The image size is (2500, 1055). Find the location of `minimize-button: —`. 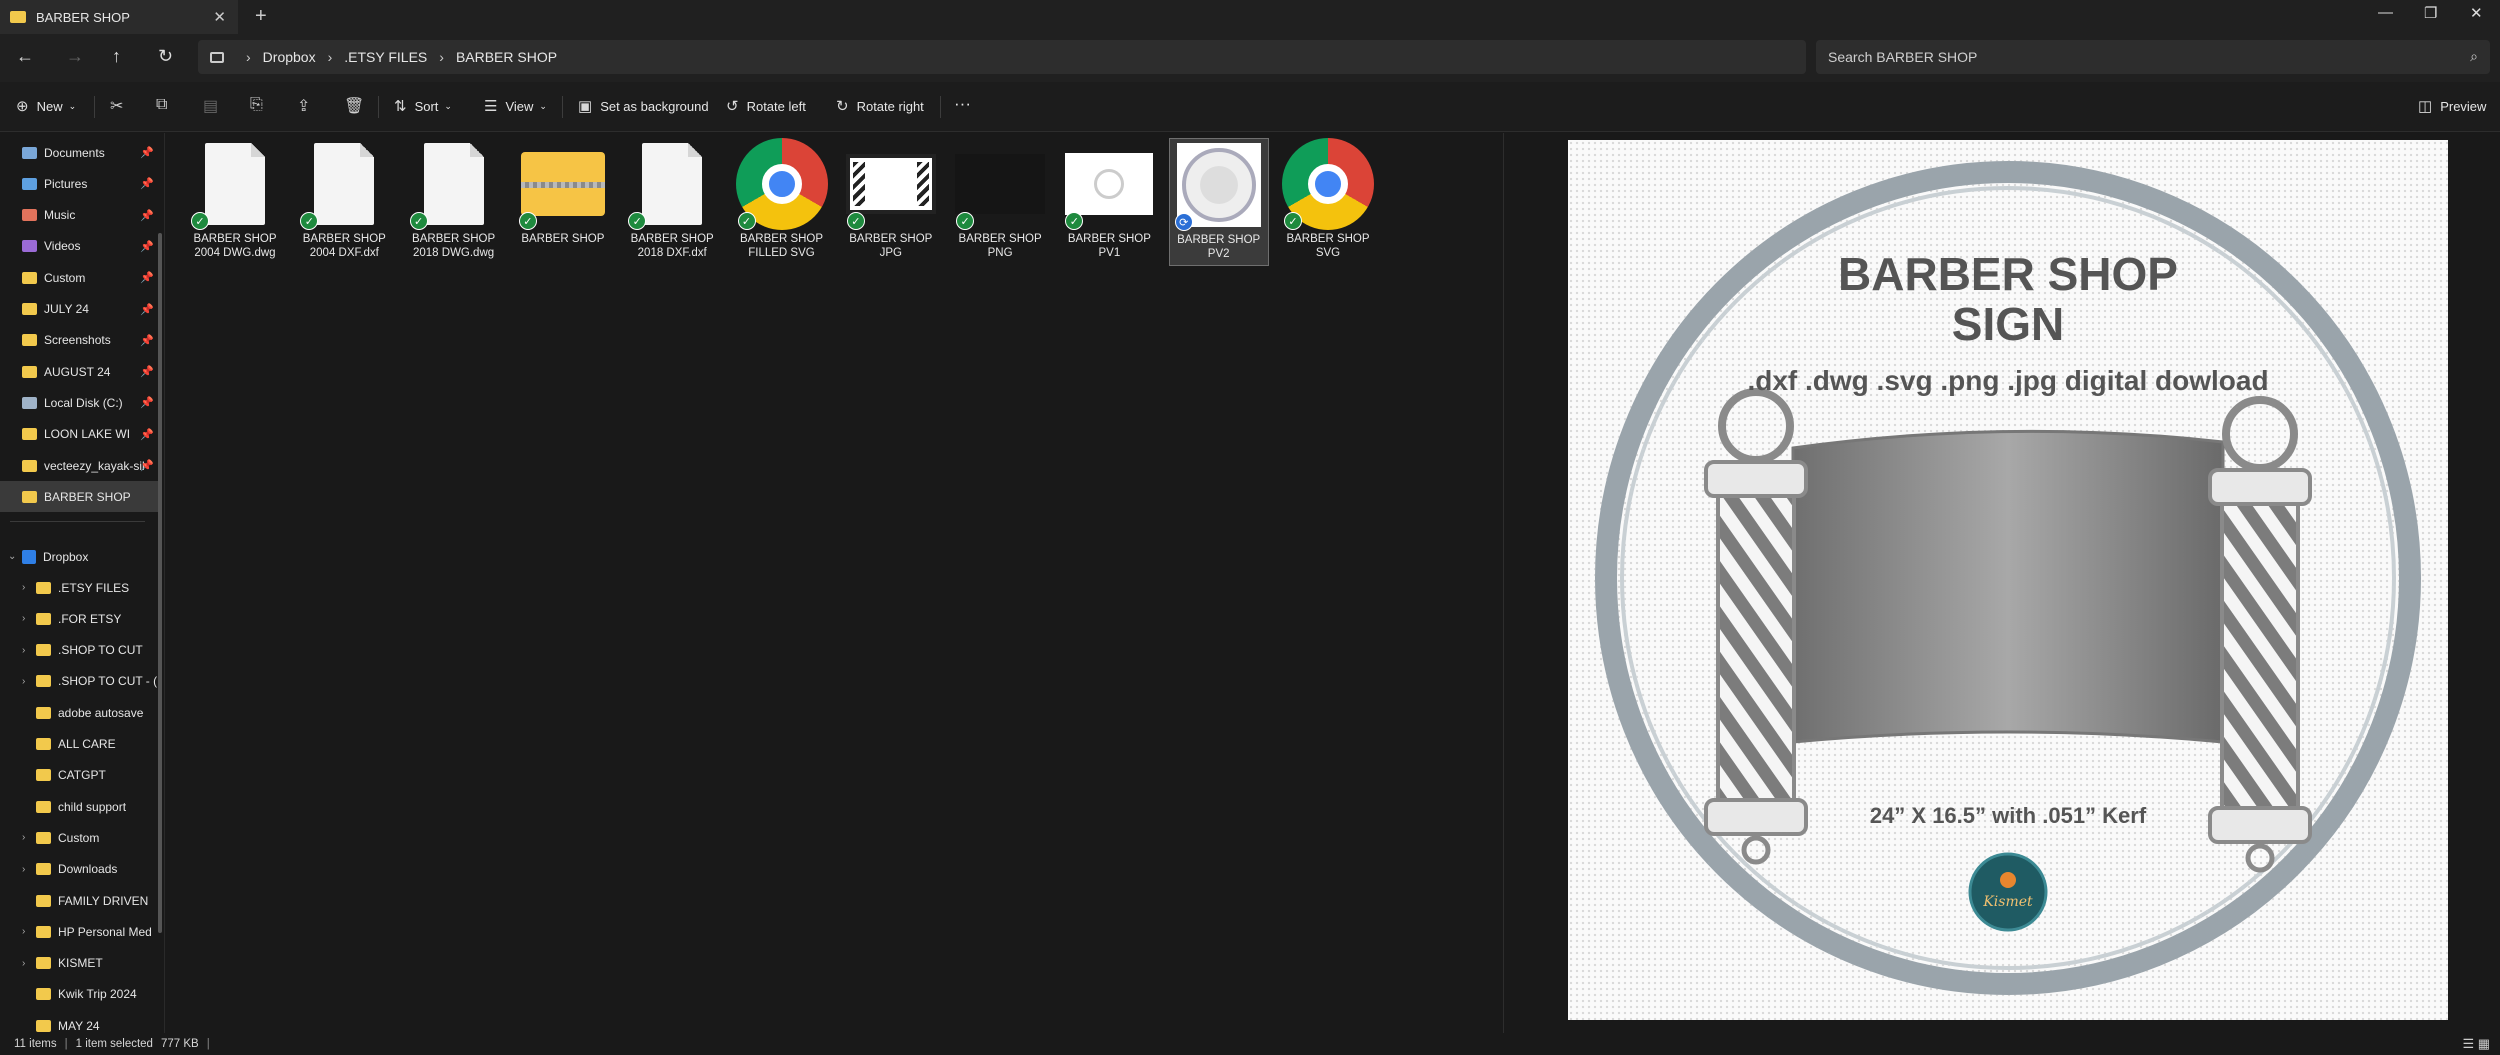

minimize-button: — is located at coordinates (2385, 12).